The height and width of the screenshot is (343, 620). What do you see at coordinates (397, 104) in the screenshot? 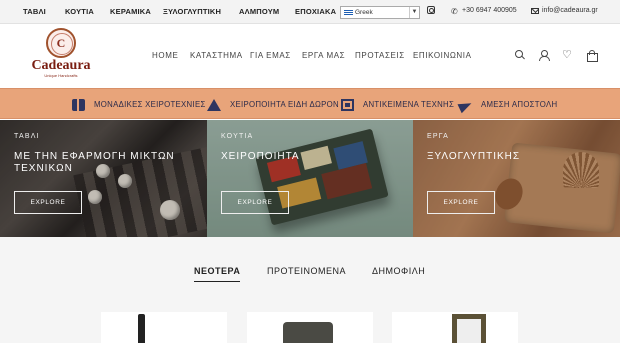
I see `feature-art-objects: ΑΝΤΙΚΕΙΜΕΝΑ ΤΕΧΝΗΣ` at bounding box center [397, 104].